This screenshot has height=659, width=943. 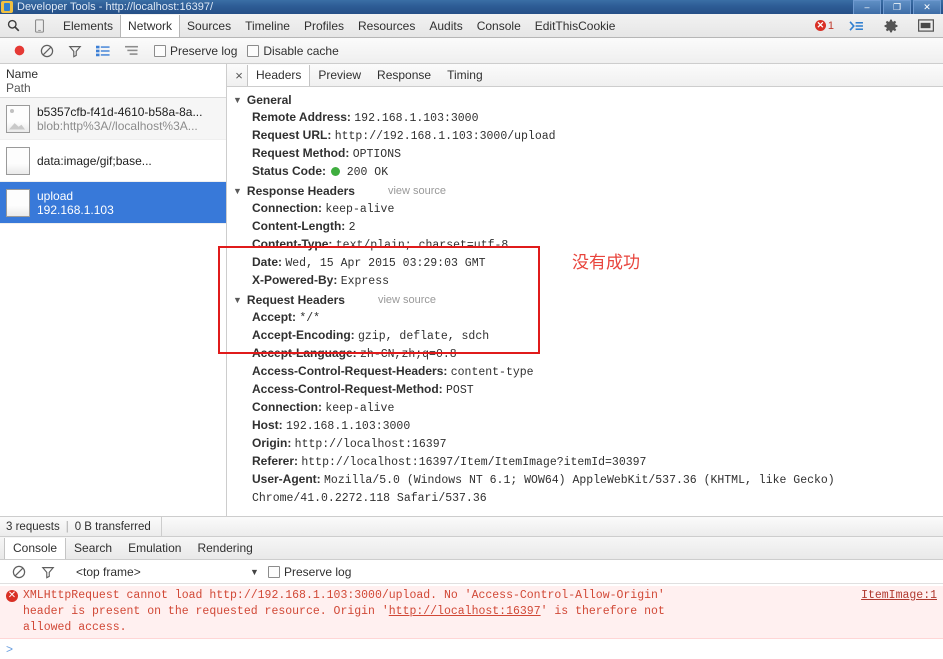 What do you see at coordinates (7, 7) in the screenshot?
I see `app-icon` at bounding box center [7, 7].